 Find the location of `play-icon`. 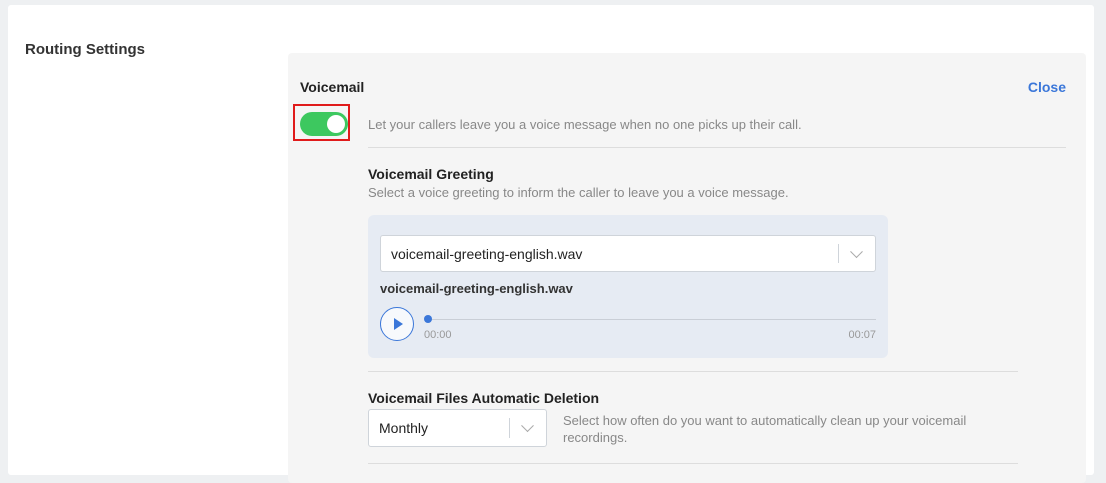

play-icon is located at coordinates (398, 324).